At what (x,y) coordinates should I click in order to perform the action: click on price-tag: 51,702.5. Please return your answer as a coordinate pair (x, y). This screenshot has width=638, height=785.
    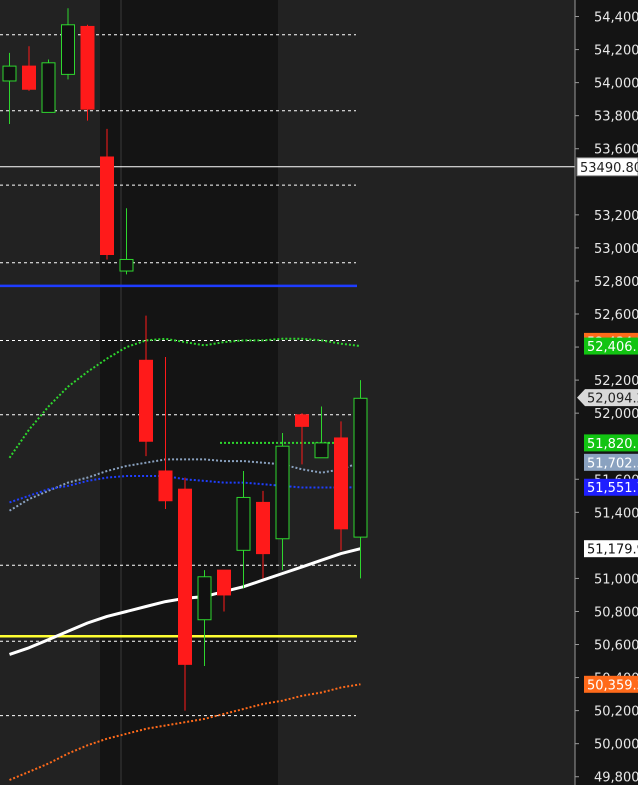
    Looking at the image, I should click on (611, 462).